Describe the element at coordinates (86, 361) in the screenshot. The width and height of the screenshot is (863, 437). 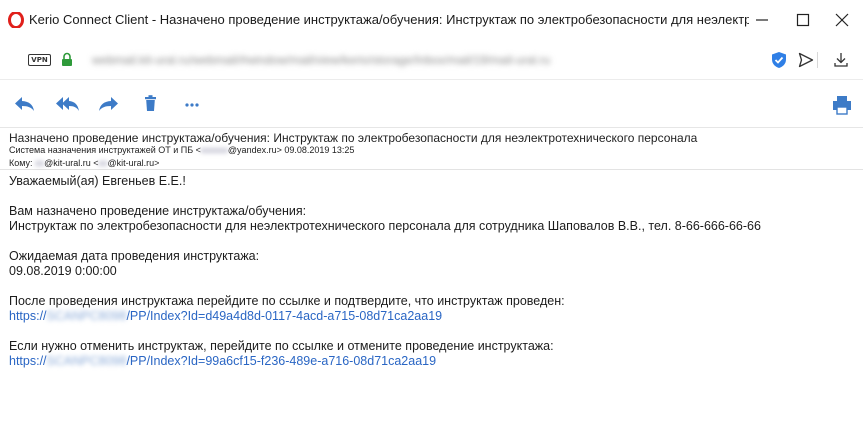
I see `cancel-link-host-hidden: SCANPC8098` at that location.